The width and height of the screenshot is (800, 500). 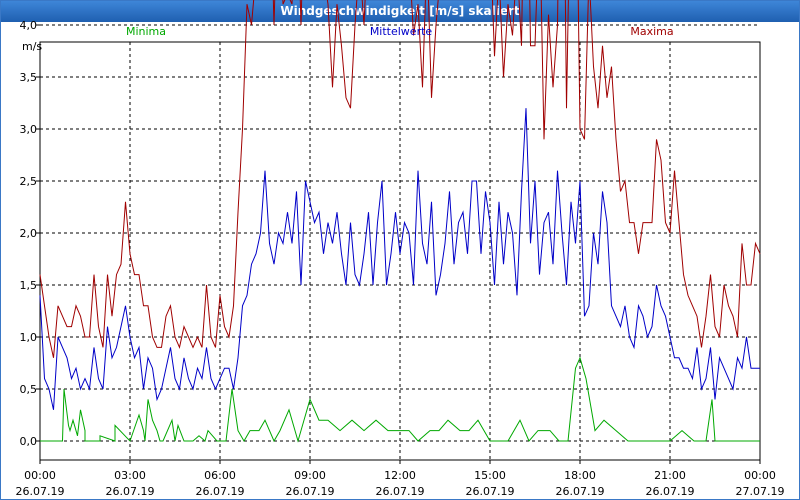 What do you see at coordinates (670, 475) in the screenshot?
I see `x-tick-time: 21:00` at bounding box center [670, 475].